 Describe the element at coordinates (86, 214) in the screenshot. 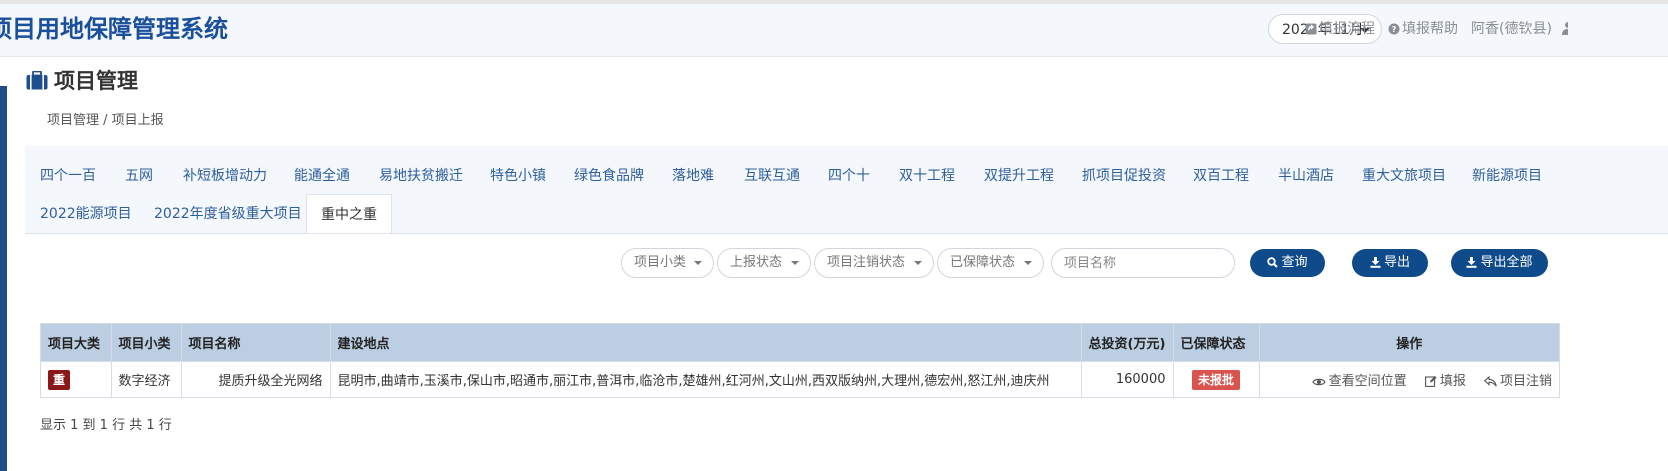

I see `tab-18: 2022能源项目` at that location.